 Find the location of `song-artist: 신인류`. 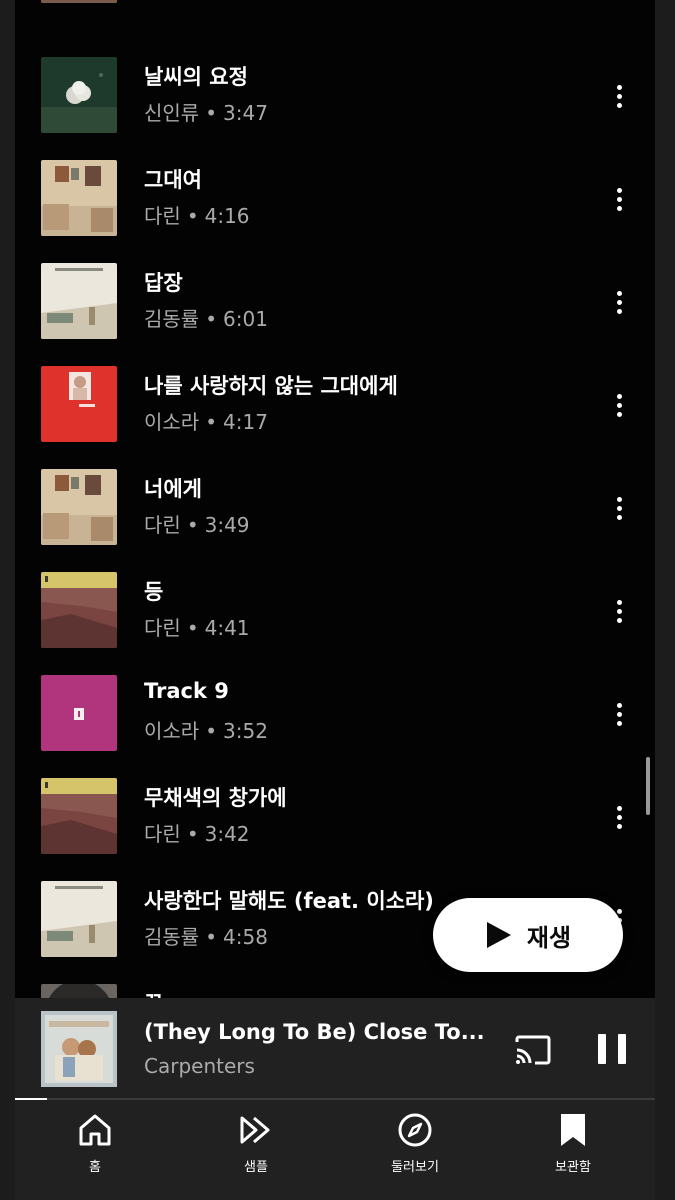

song-artist: 신인류 is located at coordinates (172, 113).